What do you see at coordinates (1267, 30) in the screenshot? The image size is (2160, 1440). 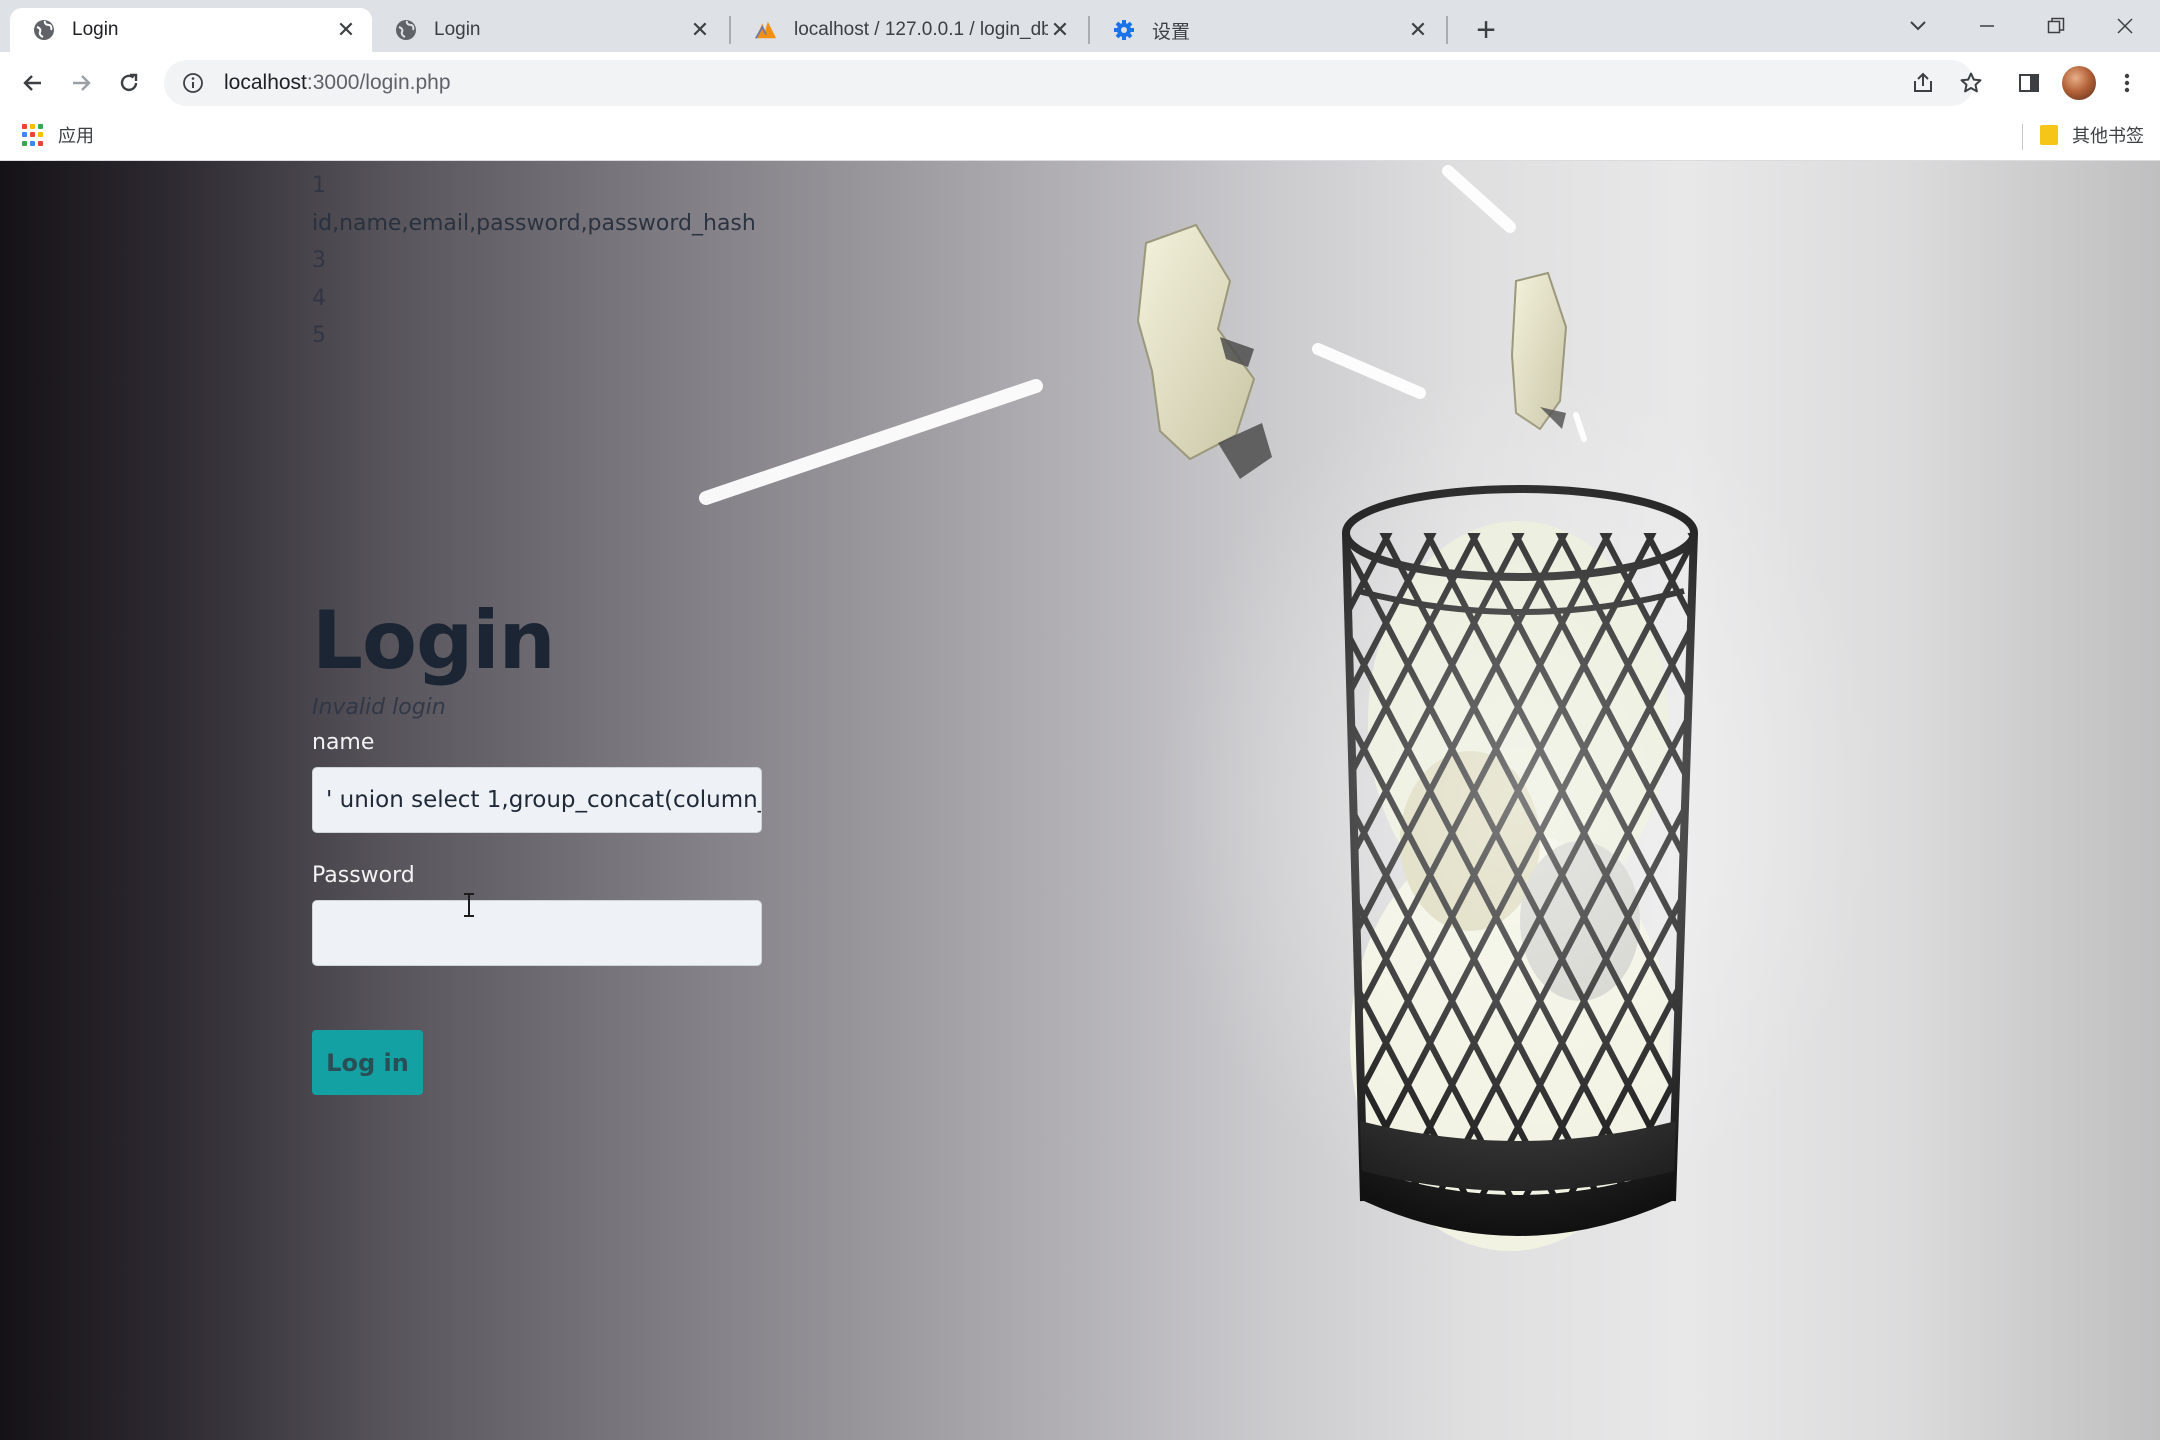 I see `tab-settings: 设置 ✕` at bounding box center [1267, 30].